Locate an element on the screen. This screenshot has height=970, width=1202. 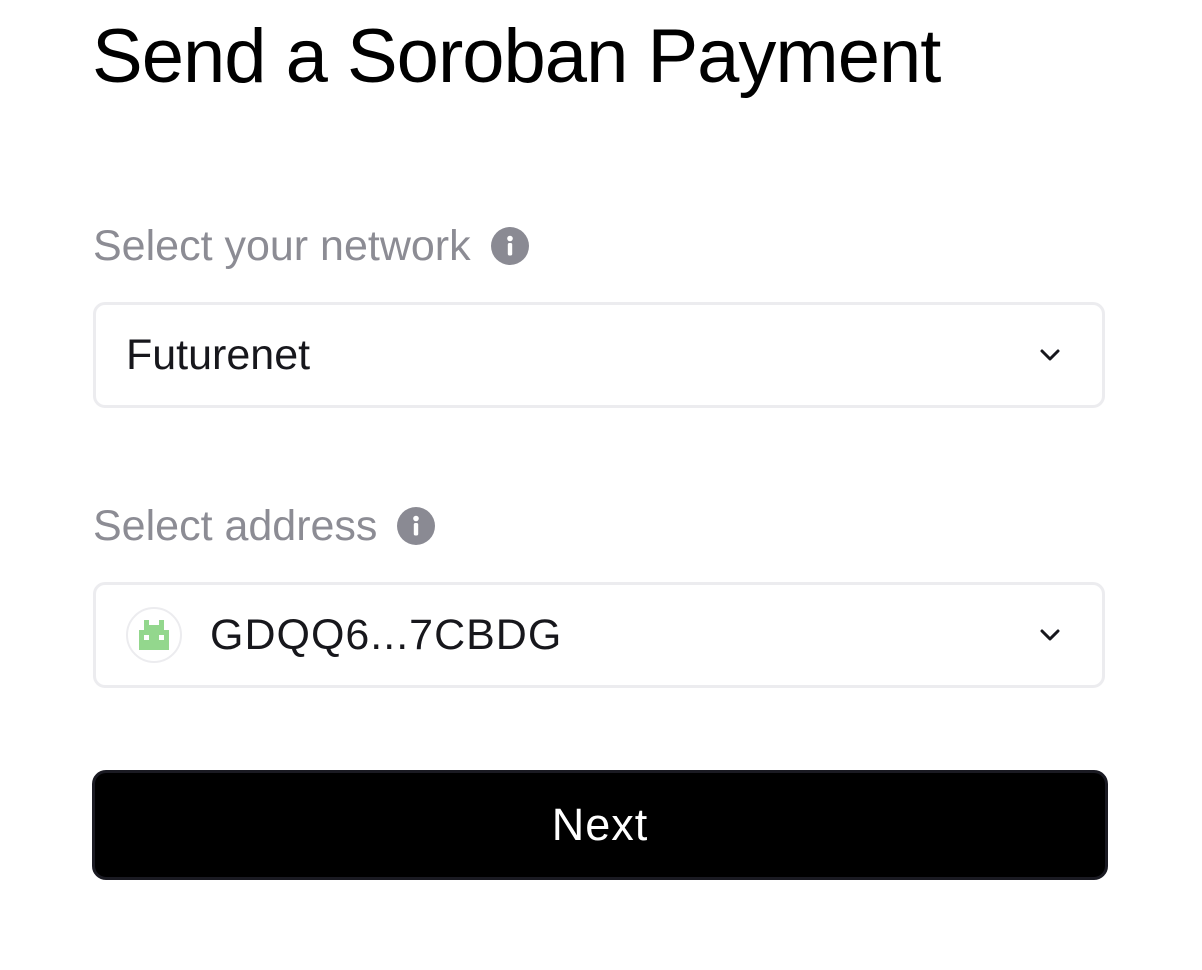
next-button: Next is located at coordinates (600, 825).